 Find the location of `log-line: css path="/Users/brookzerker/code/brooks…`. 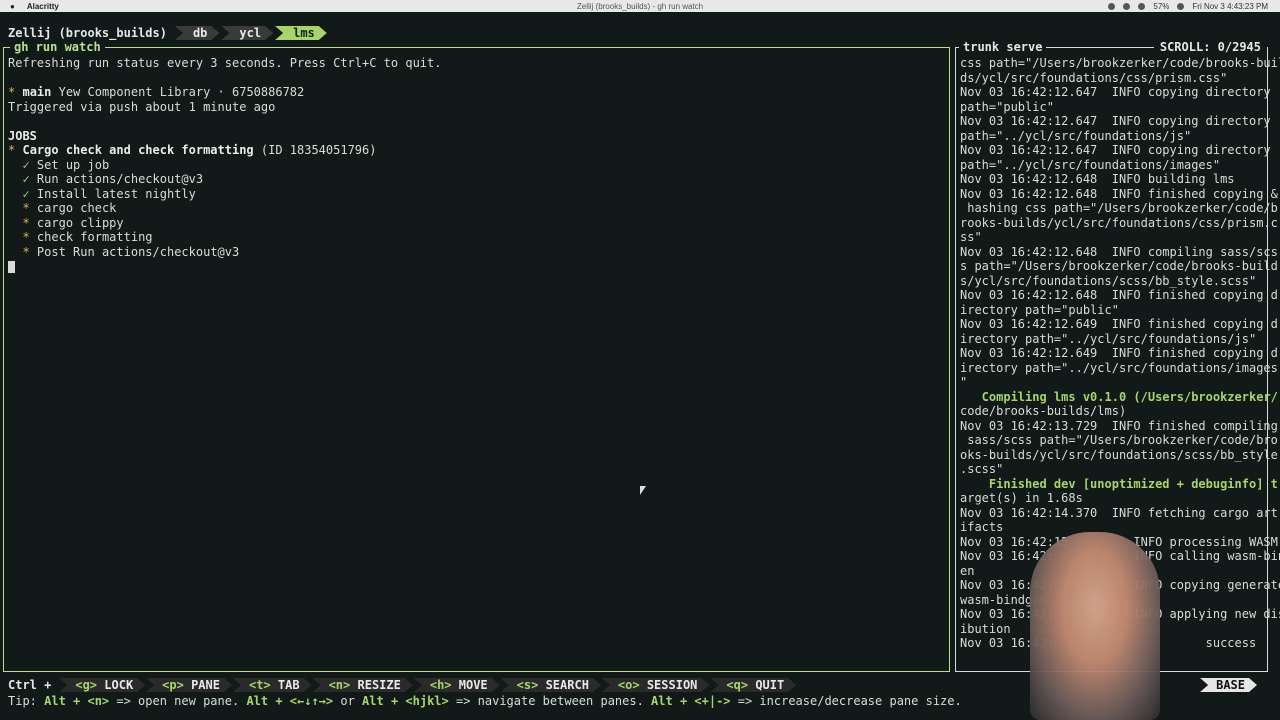

log-line: css path="/Users/brookzerker/code/brooks… is located at coordinates (1120, 63).